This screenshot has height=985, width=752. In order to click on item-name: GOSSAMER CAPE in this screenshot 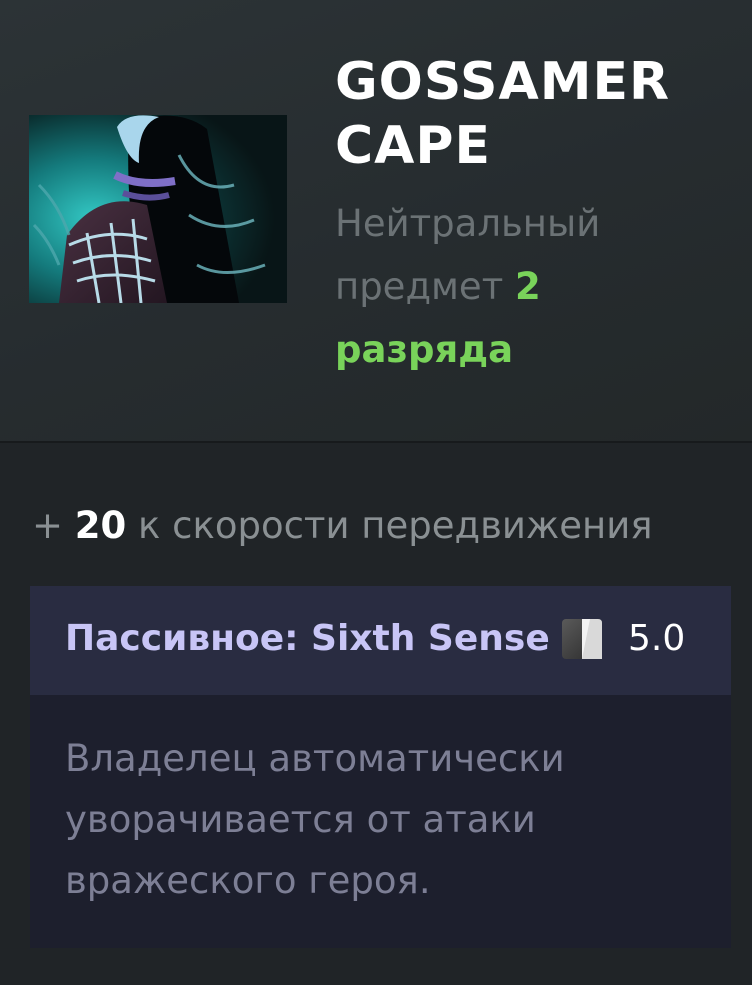, I will do `click(535, 114)`.